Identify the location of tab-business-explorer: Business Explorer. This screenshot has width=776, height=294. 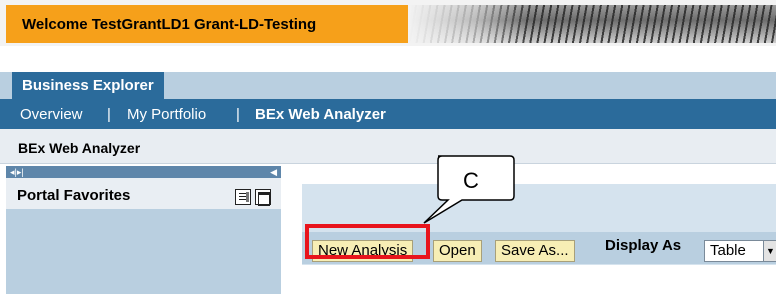
(88, 85).